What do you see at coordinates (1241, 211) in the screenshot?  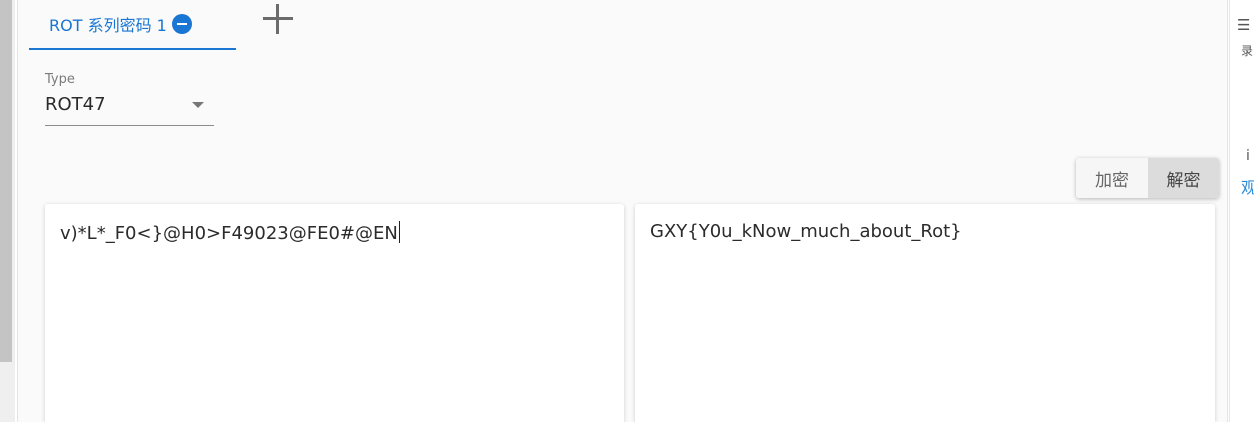 I see `right-side-panel` at bounding box center [1241, 211].